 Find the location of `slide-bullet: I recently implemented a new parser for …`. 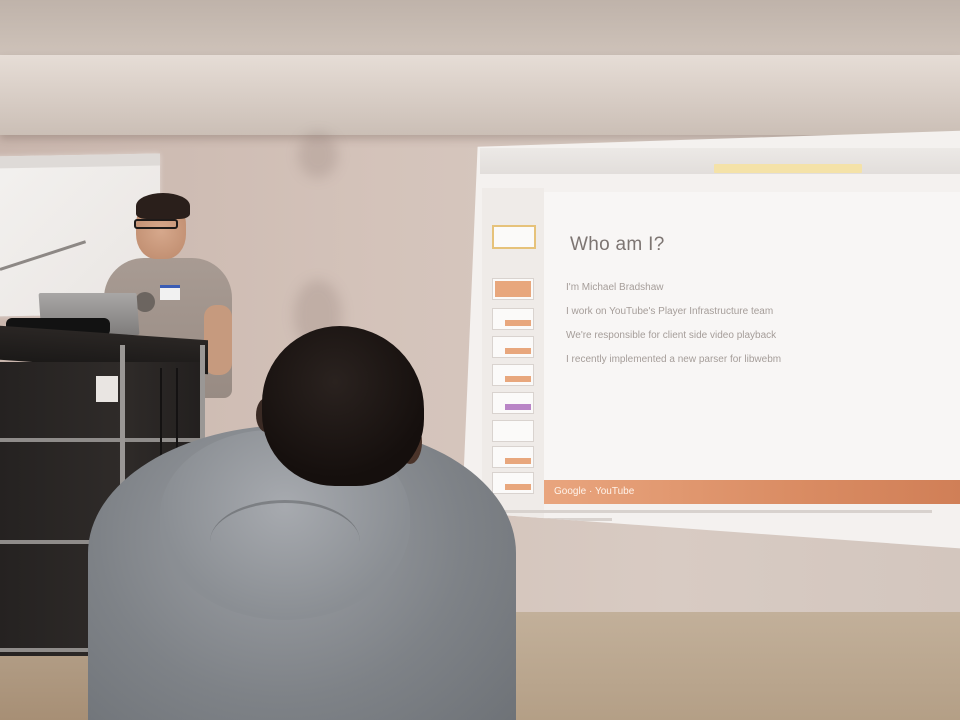

slide-bullet: I recently implemented a new parser for … is located at coordinates (674, 359).